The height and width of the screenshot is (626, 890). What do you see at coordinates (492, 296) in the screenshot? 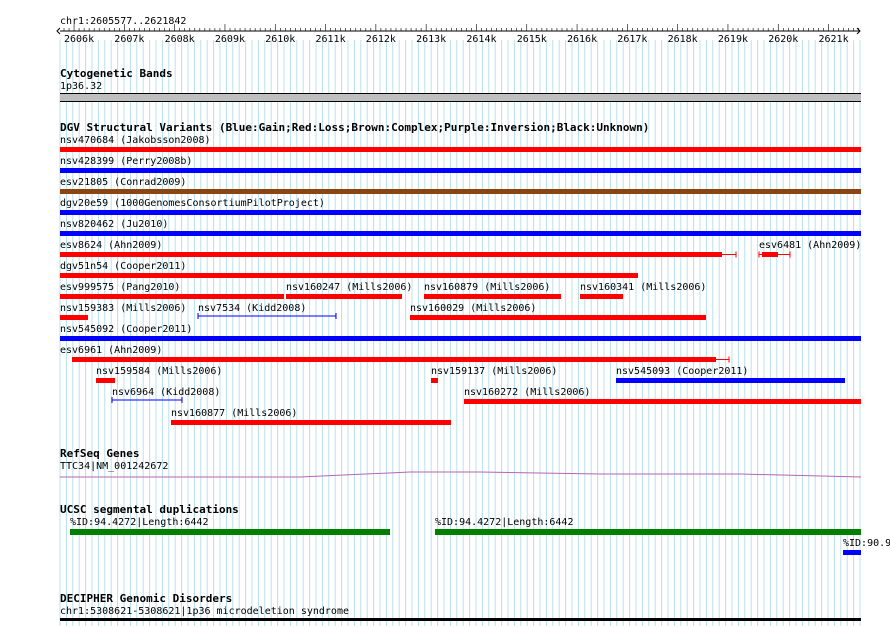
I see `dgv-feature-bar-nsv160879` at bounding box center [492, 296].